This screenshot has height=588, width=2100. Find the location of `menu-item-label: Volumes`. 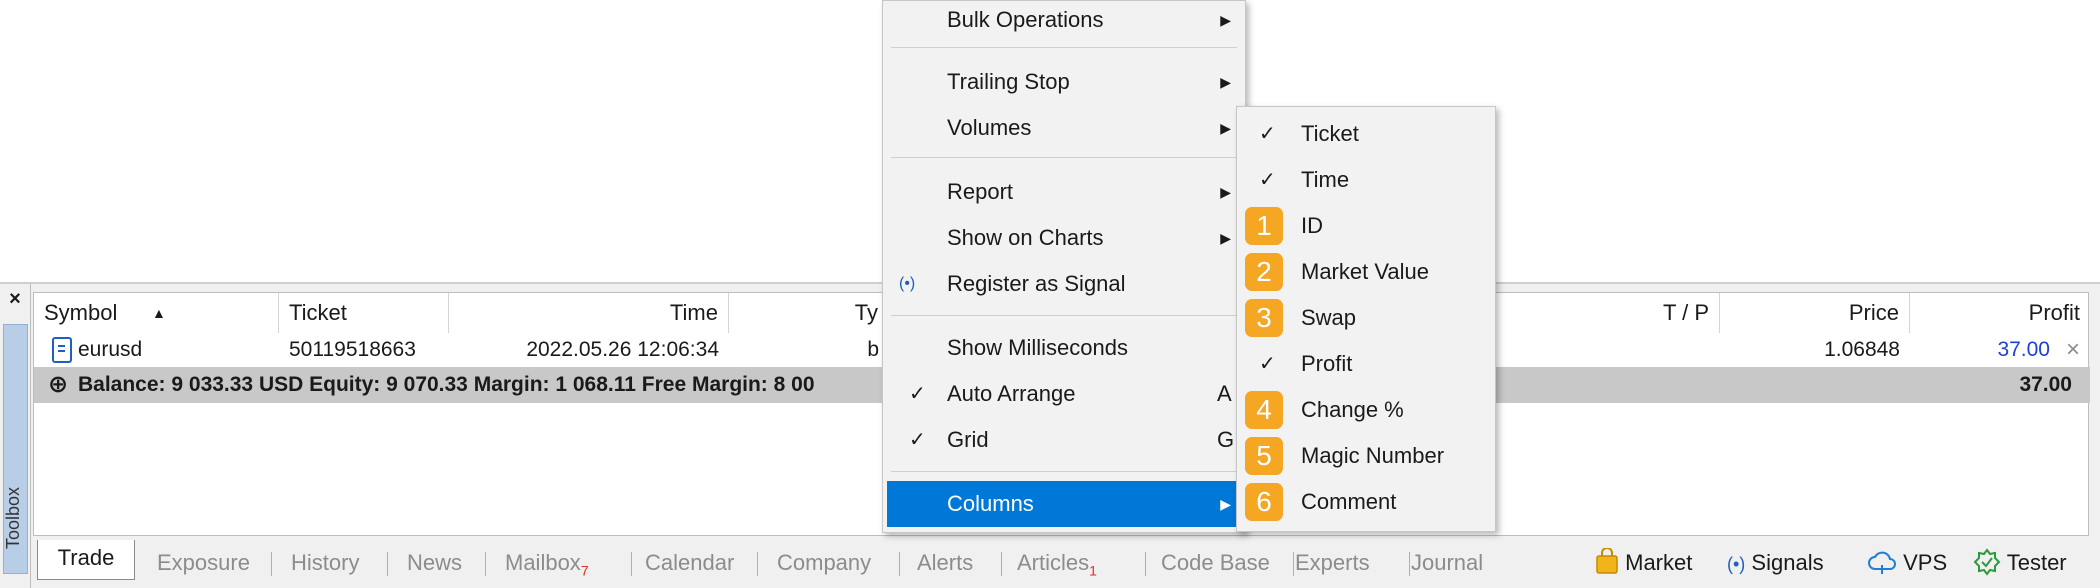

menu-item-label: Volumes is located at coordinates (989, 127).